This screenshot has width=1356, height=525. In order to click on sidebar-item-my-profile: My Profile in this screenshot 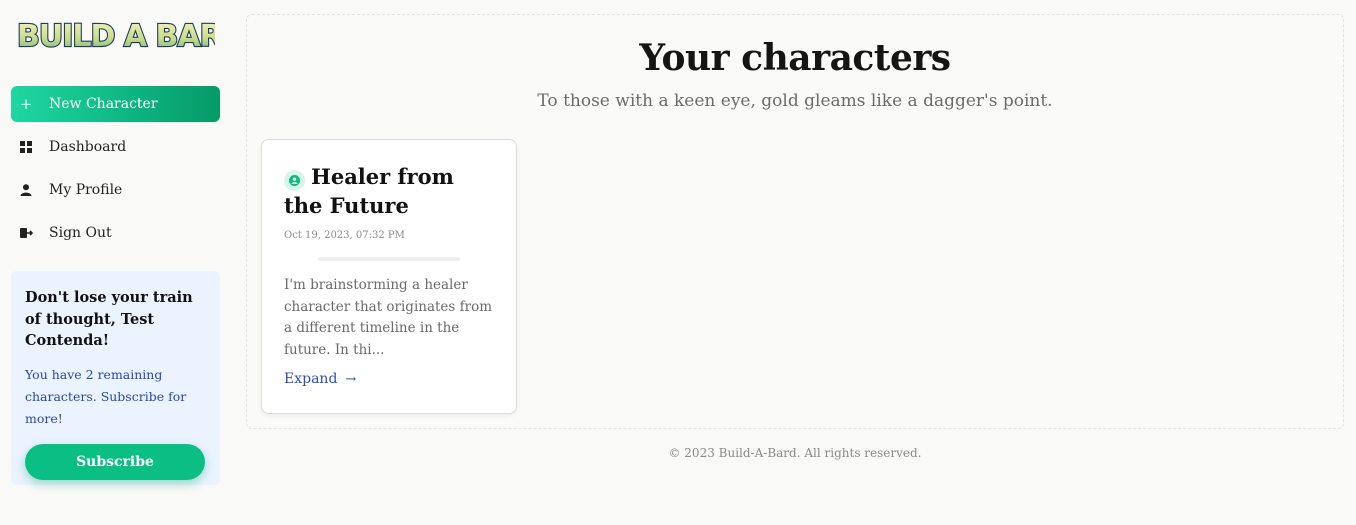, I will do `click(115, 190)`.